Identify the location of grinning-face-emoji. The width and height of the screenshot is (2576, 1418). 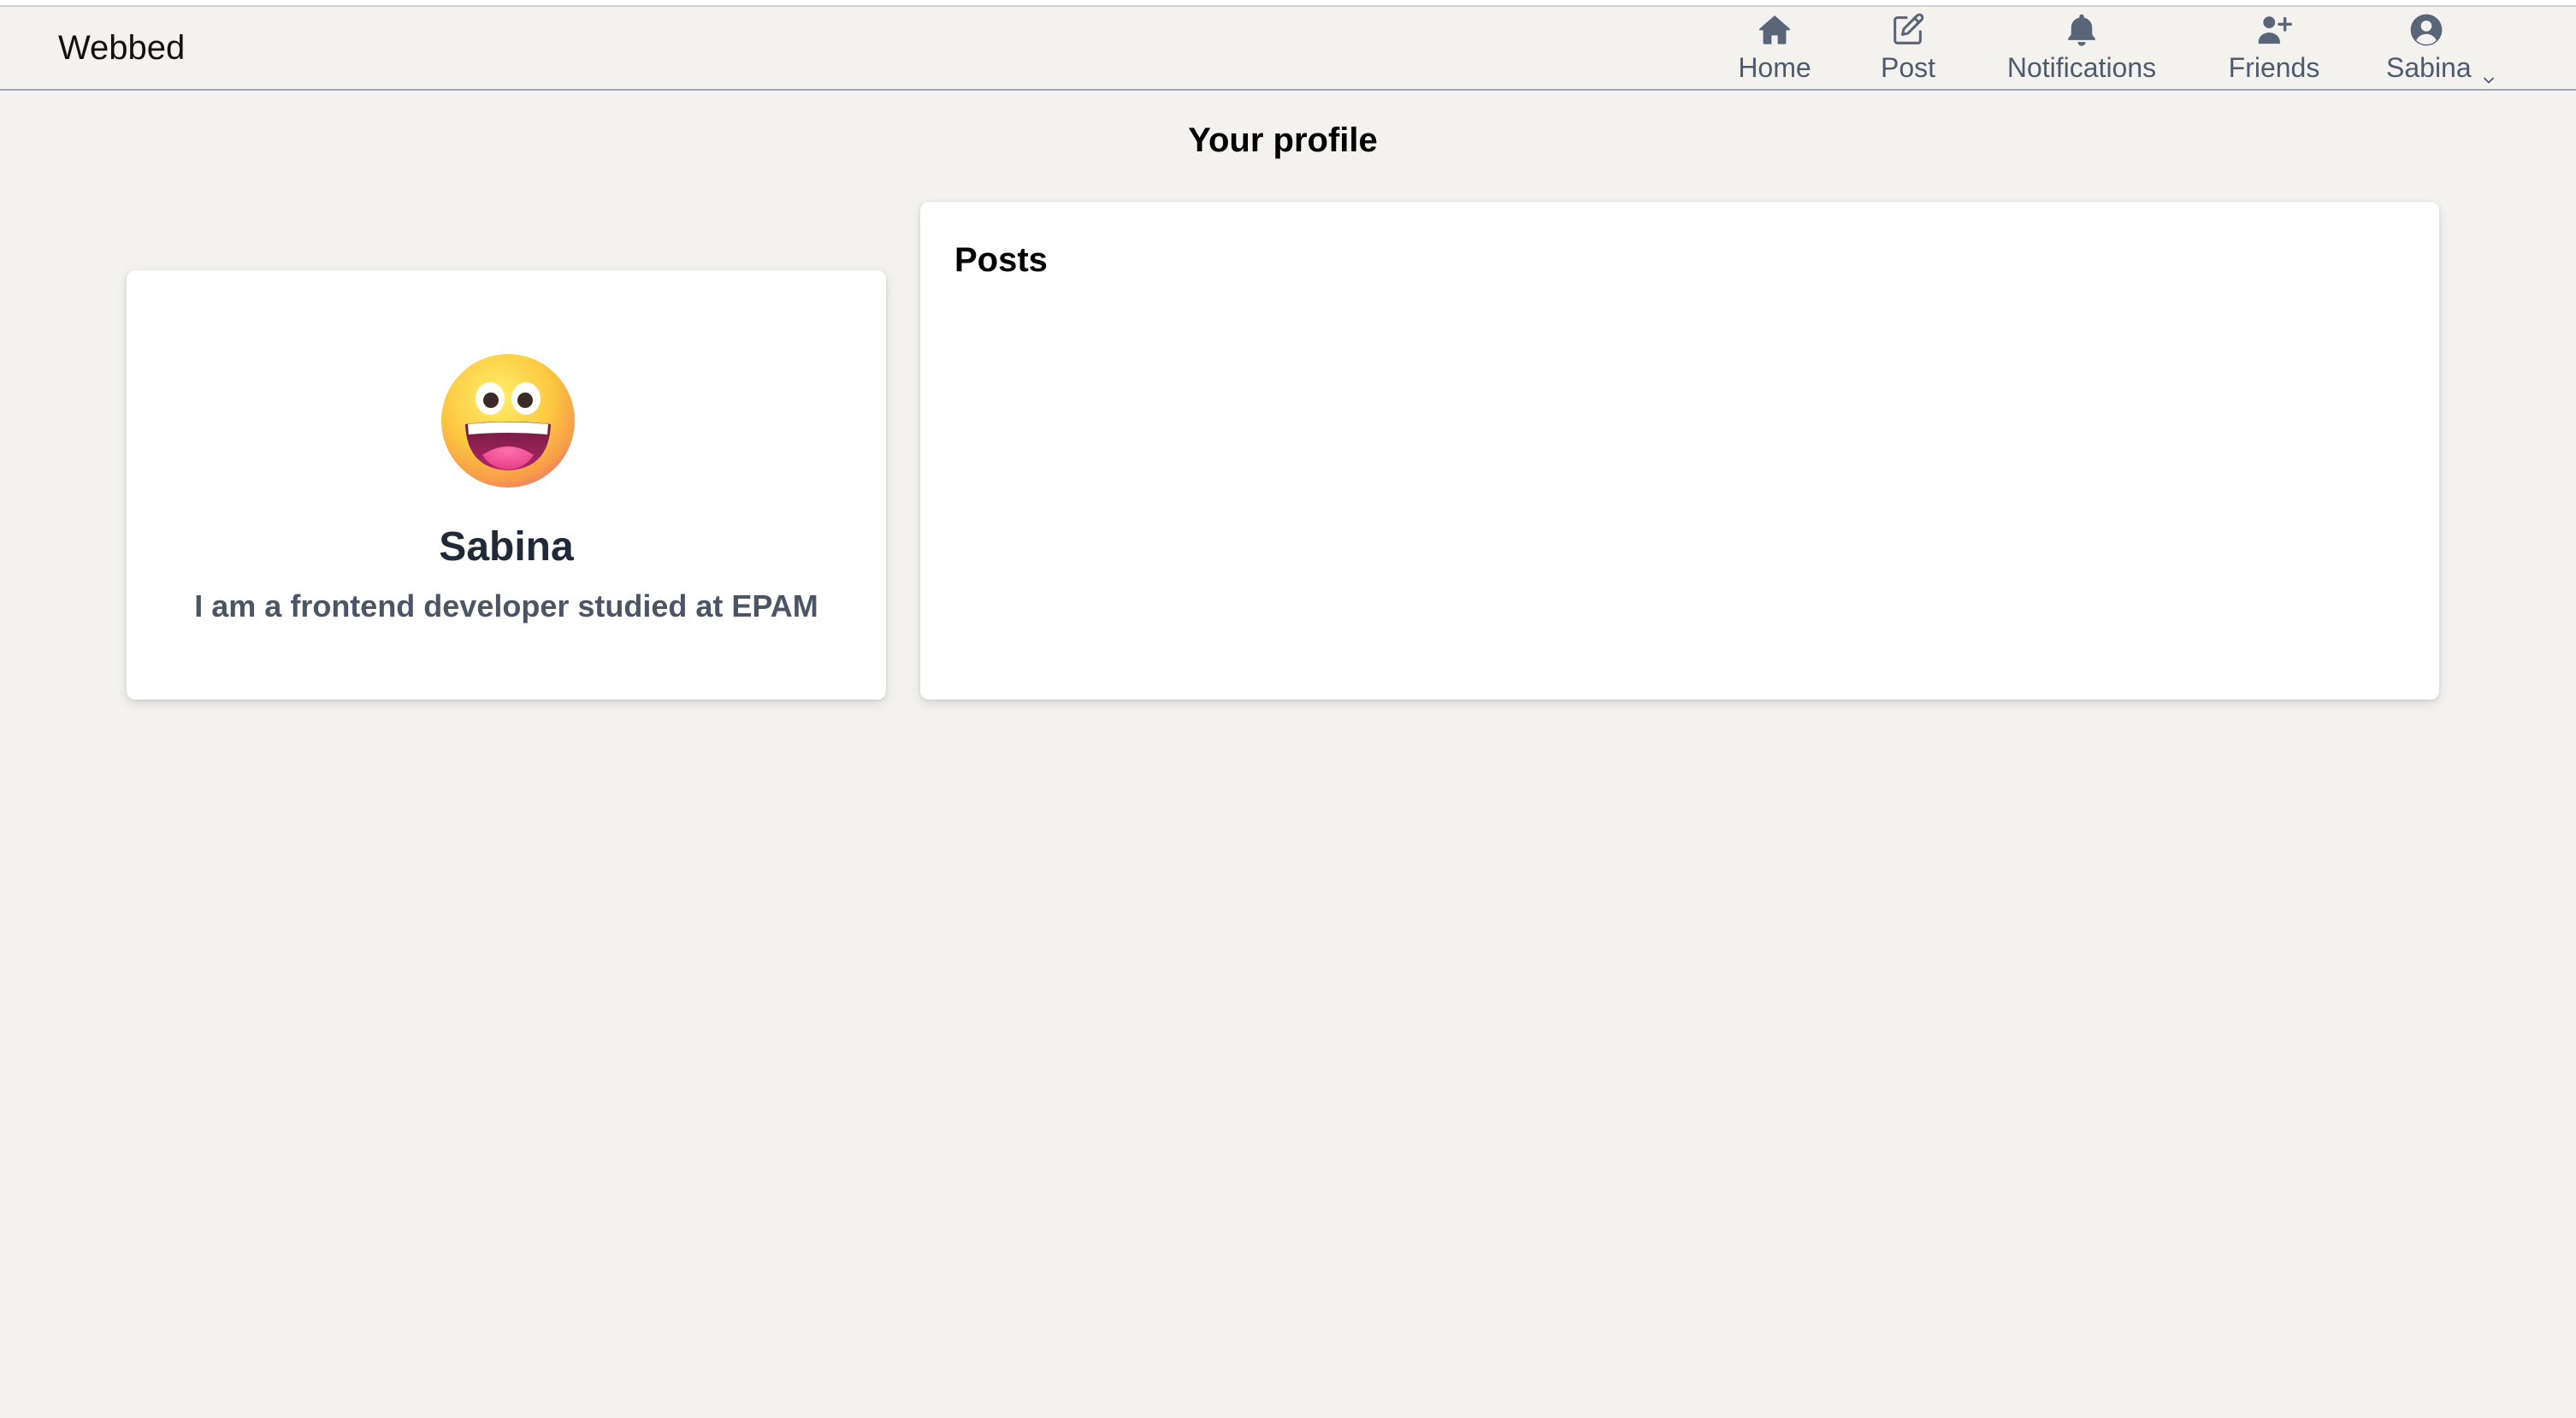
(508, 420).